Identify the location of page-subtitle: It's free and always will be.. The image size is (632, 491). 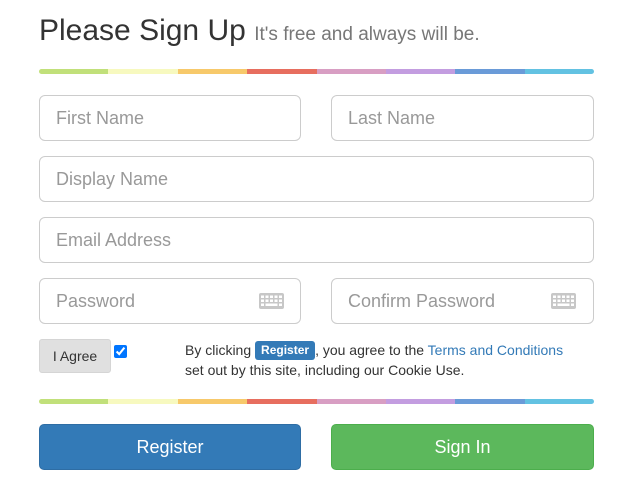
(367, 34).